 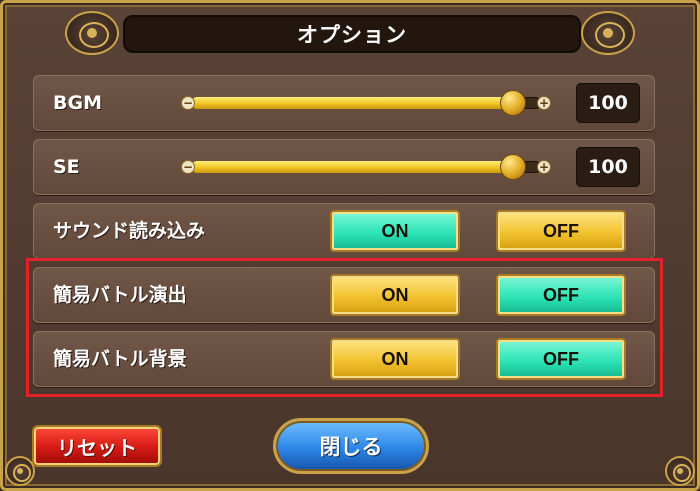 I want to click on se-row: SE − + 100, so click(x=344, y=167).